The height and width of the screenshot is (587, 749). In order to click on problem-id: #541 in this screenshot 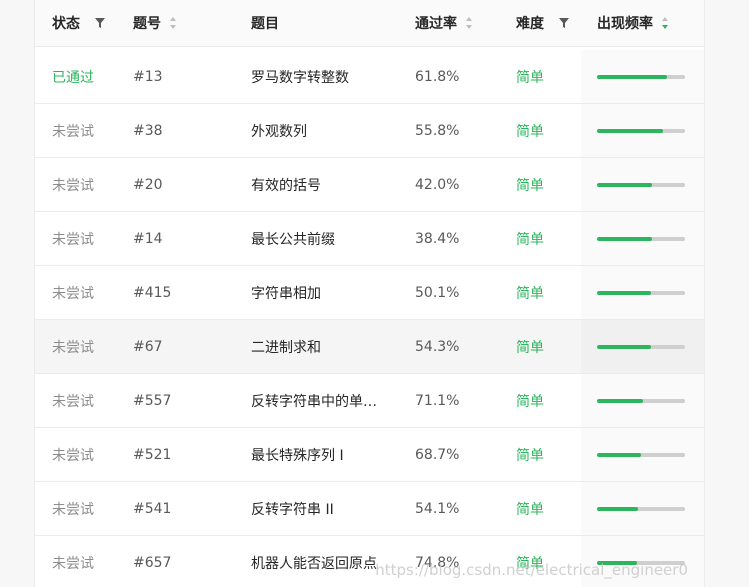, I will do `click(152, 508)`.